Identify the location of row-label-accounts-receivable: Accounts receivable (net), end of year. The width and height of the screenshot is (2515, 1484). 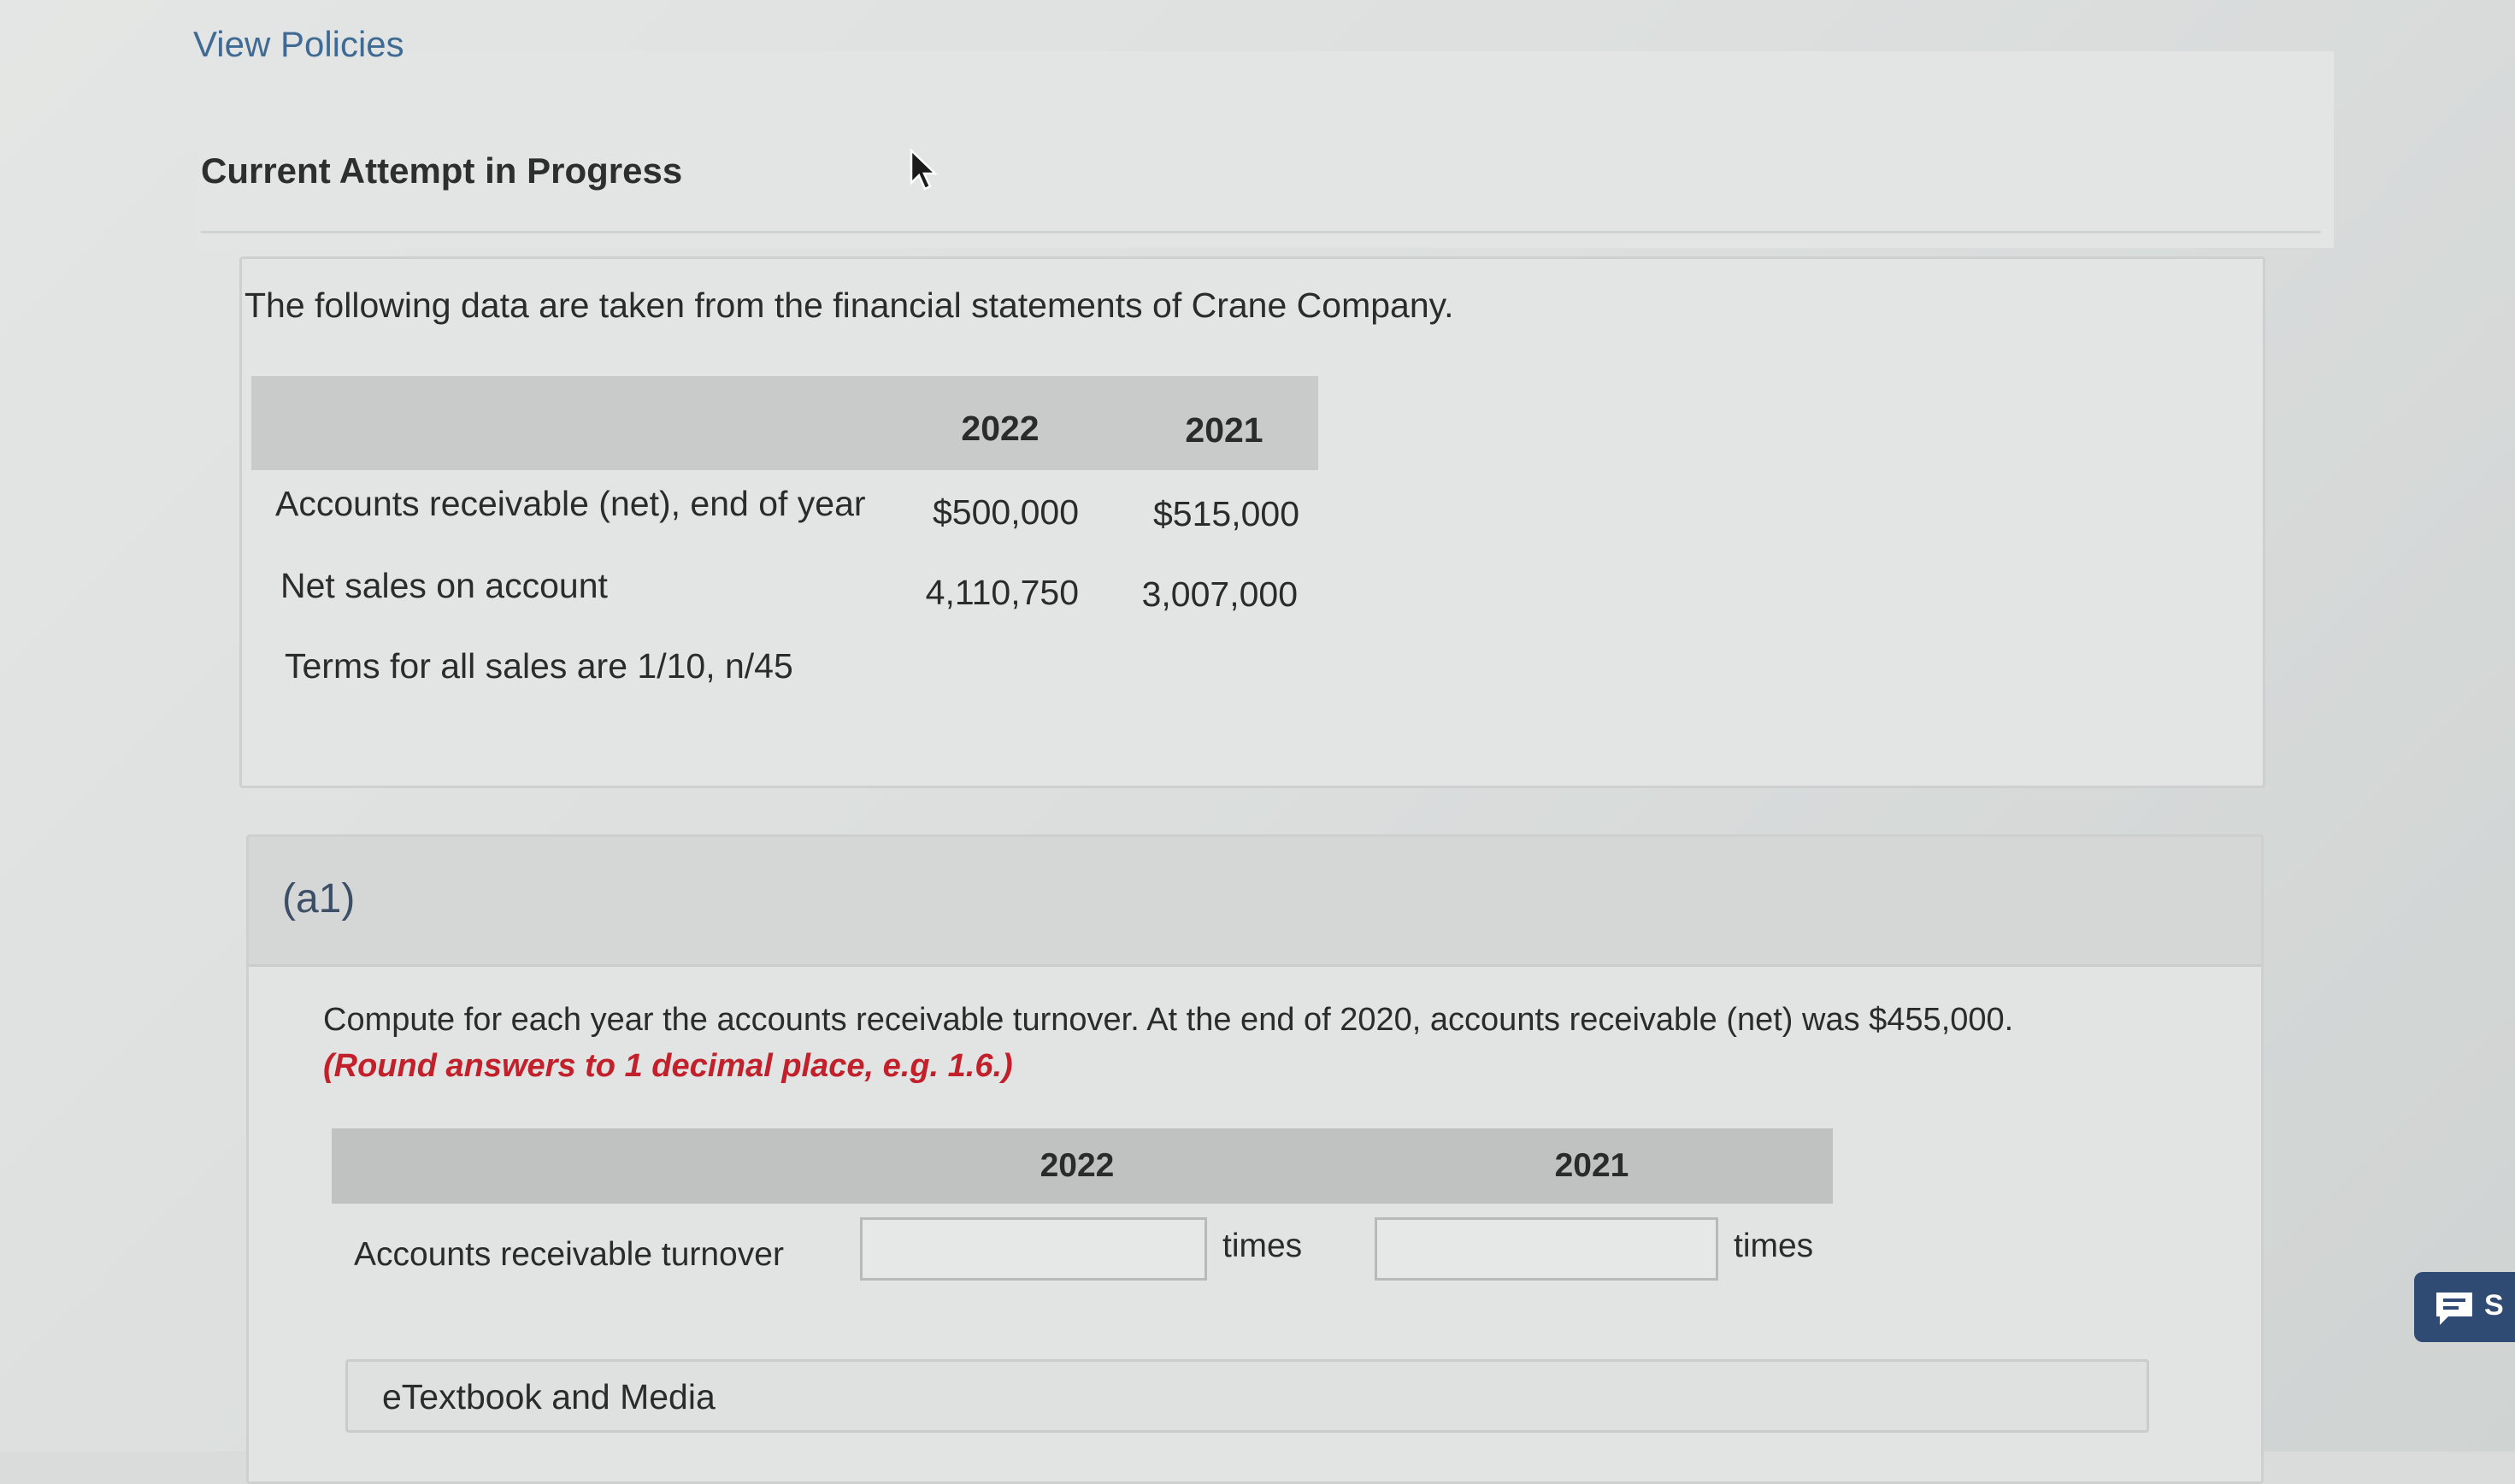
(571, 503).